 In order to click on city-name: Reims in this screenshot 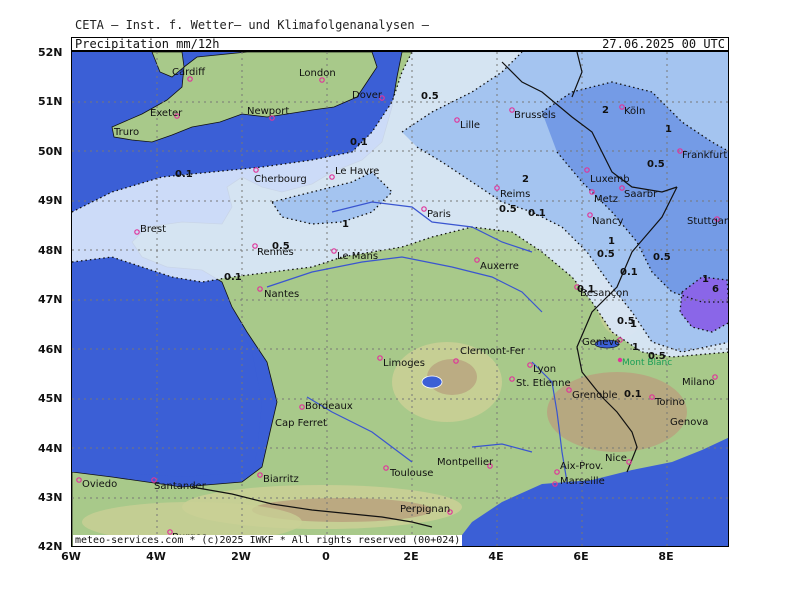, I will do `click(515, 194)`.